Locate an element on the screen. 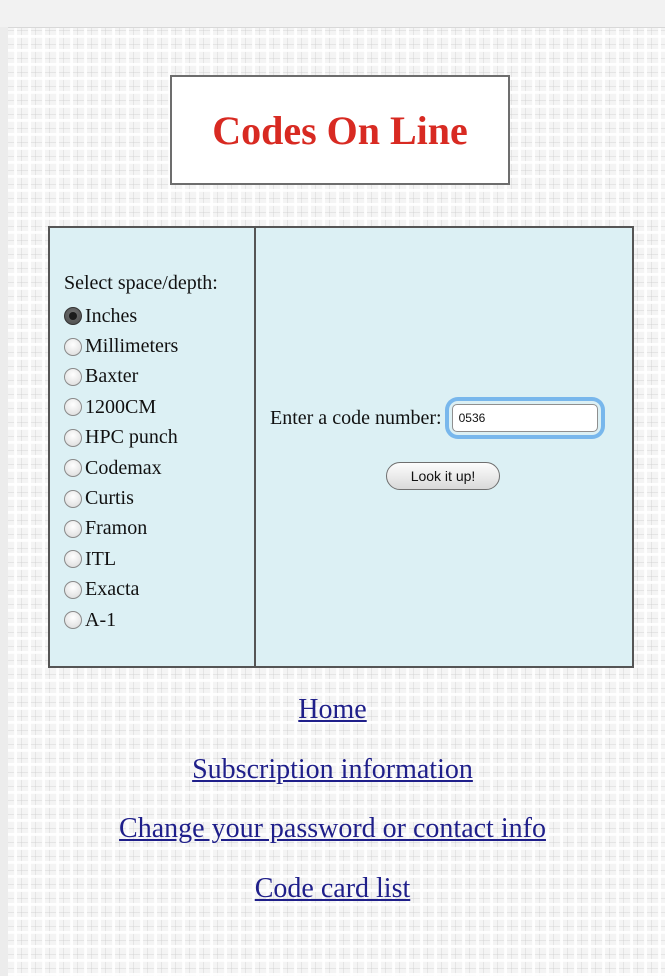 This screenshot has width=665, height=976. option-label: Curtis is located at coordinates (109, 498).